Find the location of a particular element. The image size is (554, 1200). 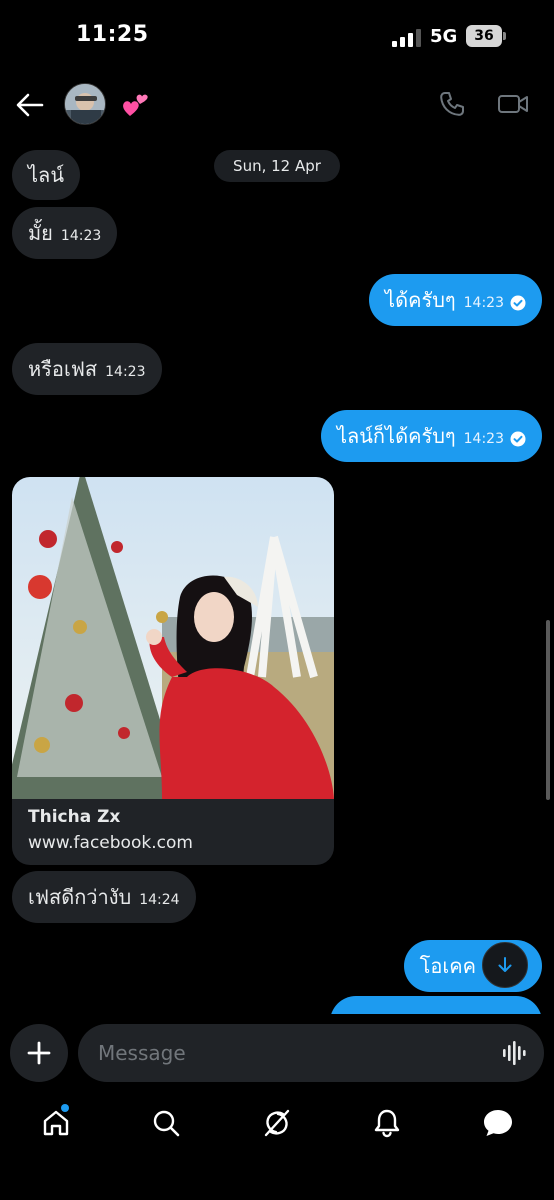

battery-icon: 36 is located at coordinates (486, 36).